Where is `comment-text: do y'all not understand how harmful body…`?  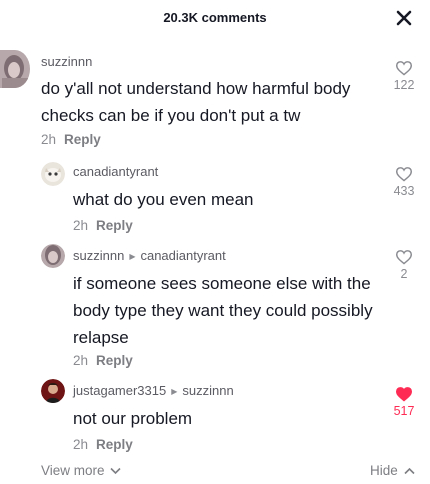 comment-text: do y'all not understand how harmful body… is located at coordinates (196, 102).